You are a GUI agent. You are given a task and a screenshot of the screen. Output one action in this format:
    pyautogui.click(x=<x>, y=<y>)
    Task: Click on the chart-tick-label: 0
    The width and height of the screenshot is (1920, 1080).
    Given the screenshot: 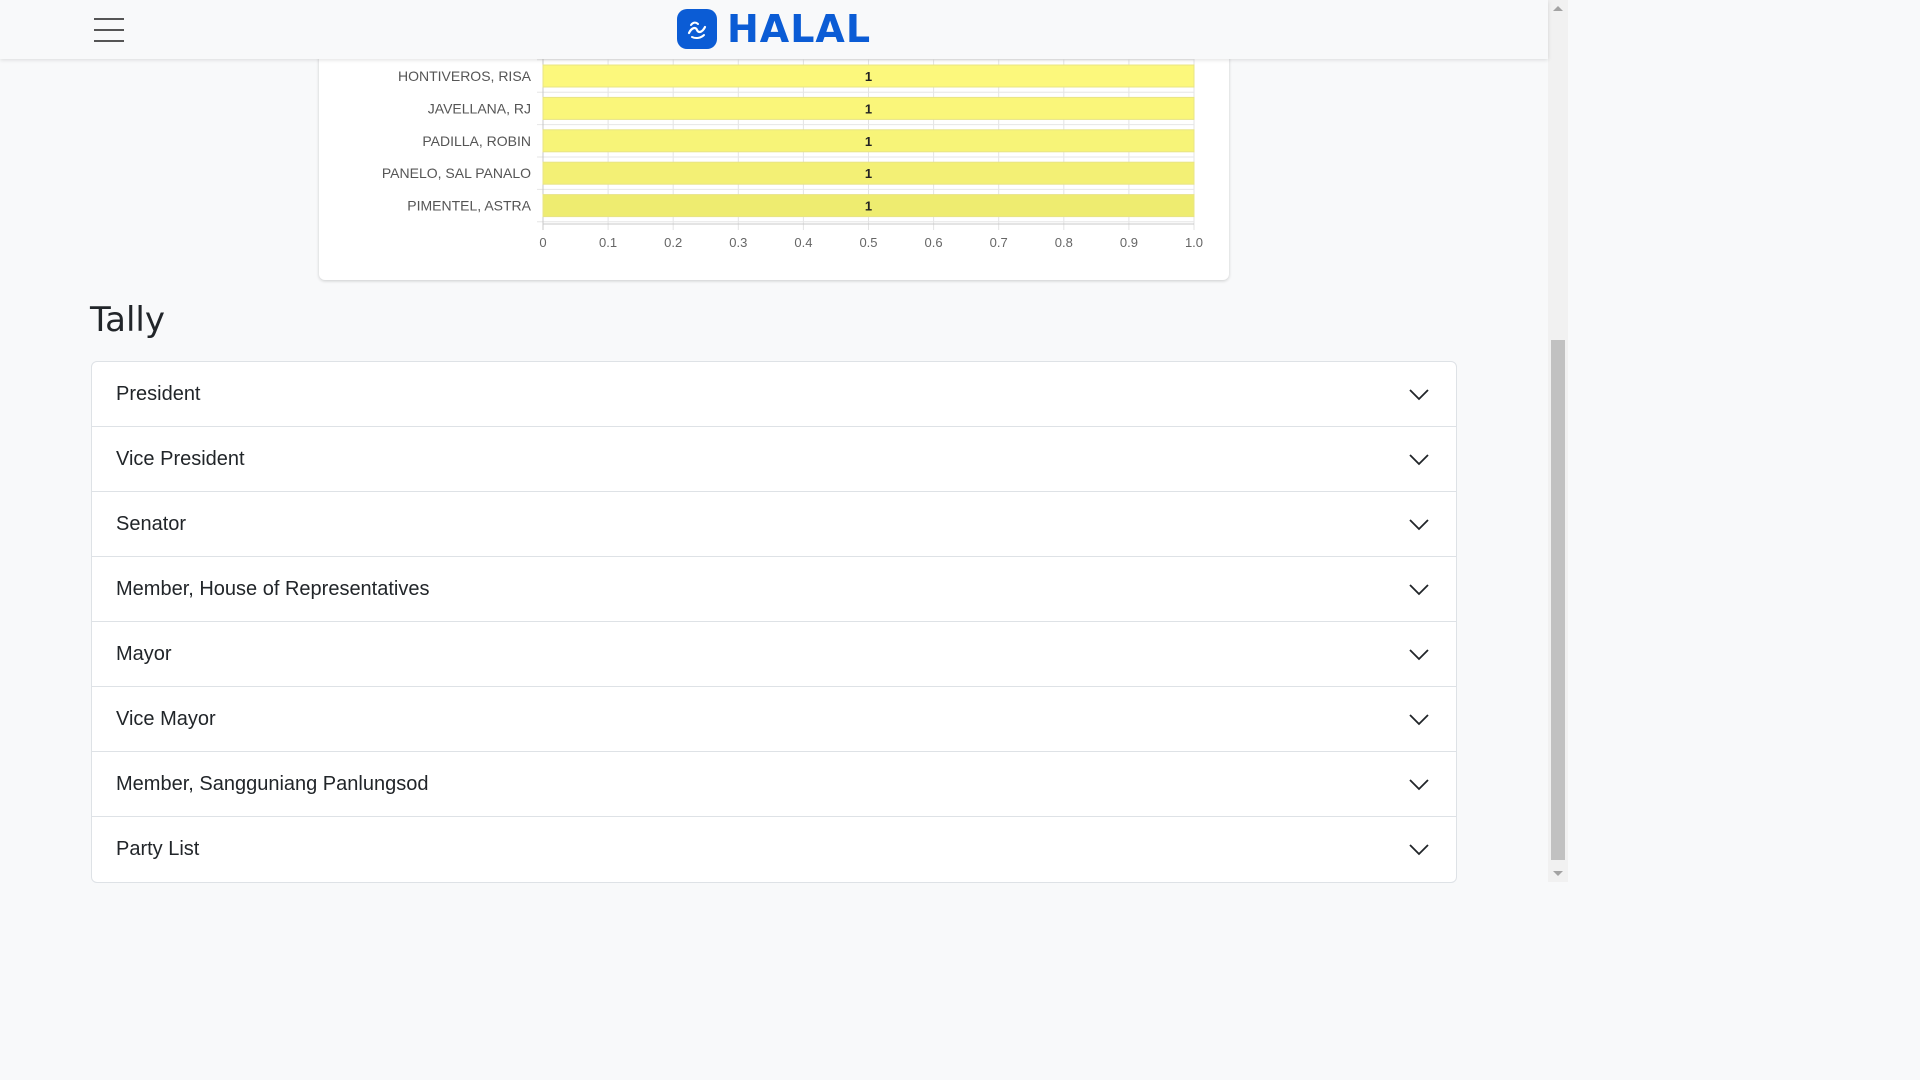 What is the action you would take?
    pyautogui.click(x=542, y=242)
    